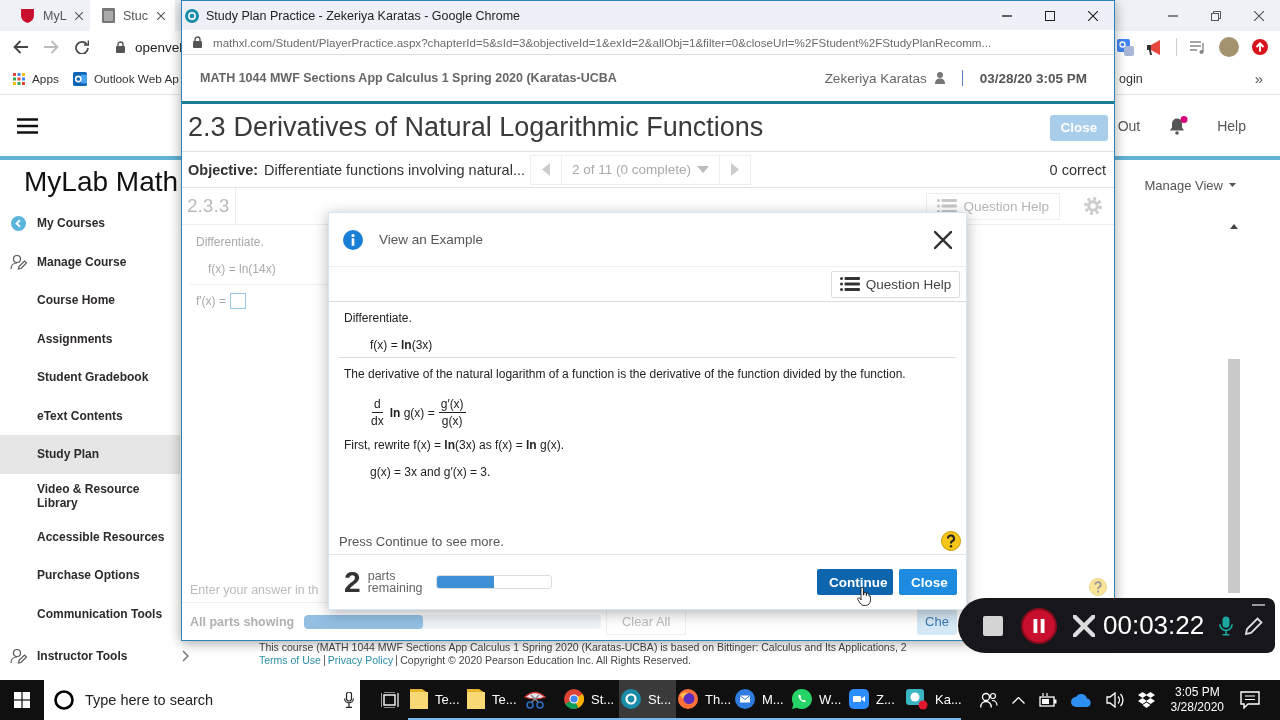  Describe the element at coordinates (90, 338) in the screenshot. I see `sidebar-item: Assignments` at that location.